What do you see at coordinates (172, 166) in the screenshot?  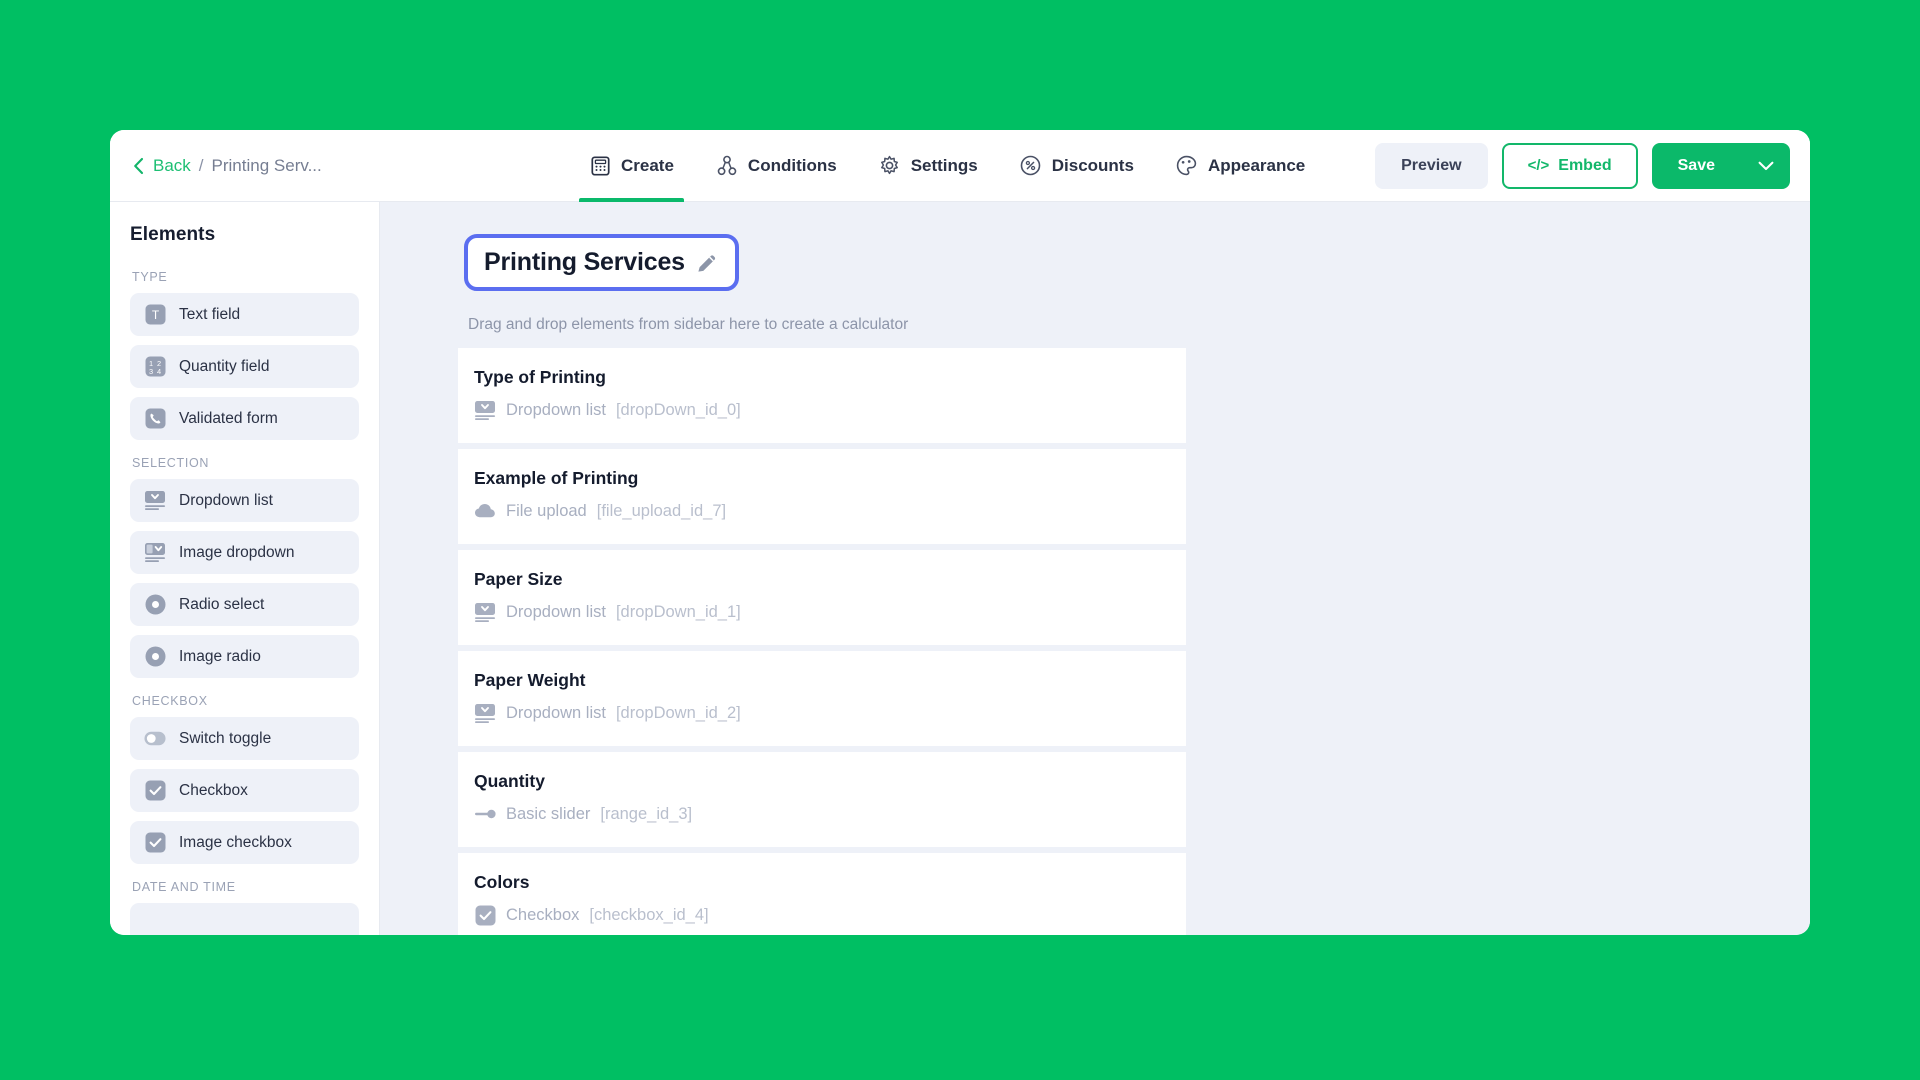 I see `back-link: Back` at bounding box center [172, 166].